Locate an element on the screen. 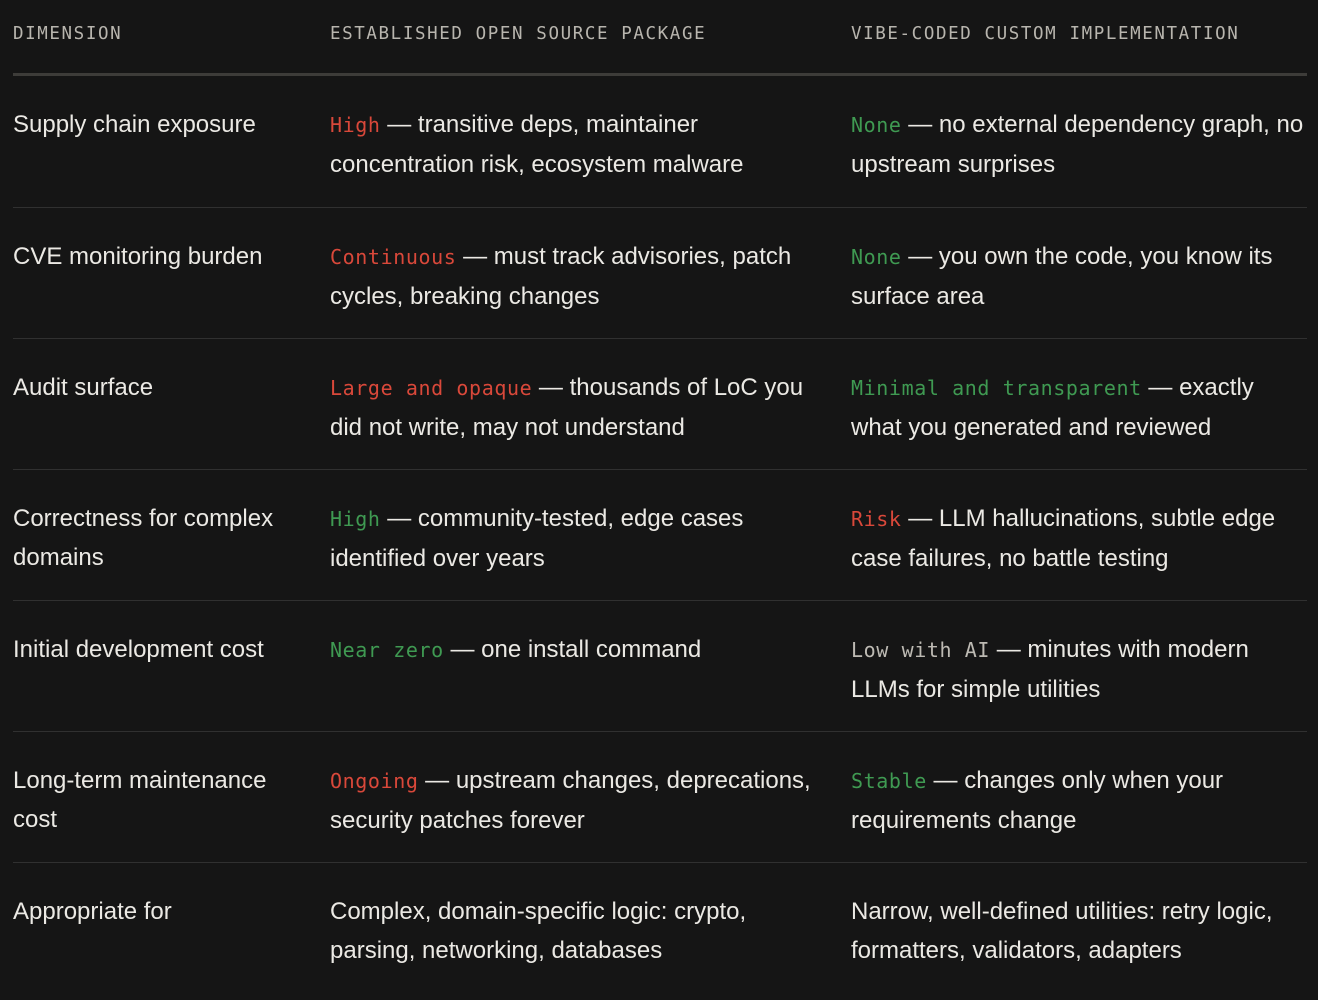  header-package: ESTABLISHED OPEN SOURCE PACKAGE is located at coordinates (518, 33).